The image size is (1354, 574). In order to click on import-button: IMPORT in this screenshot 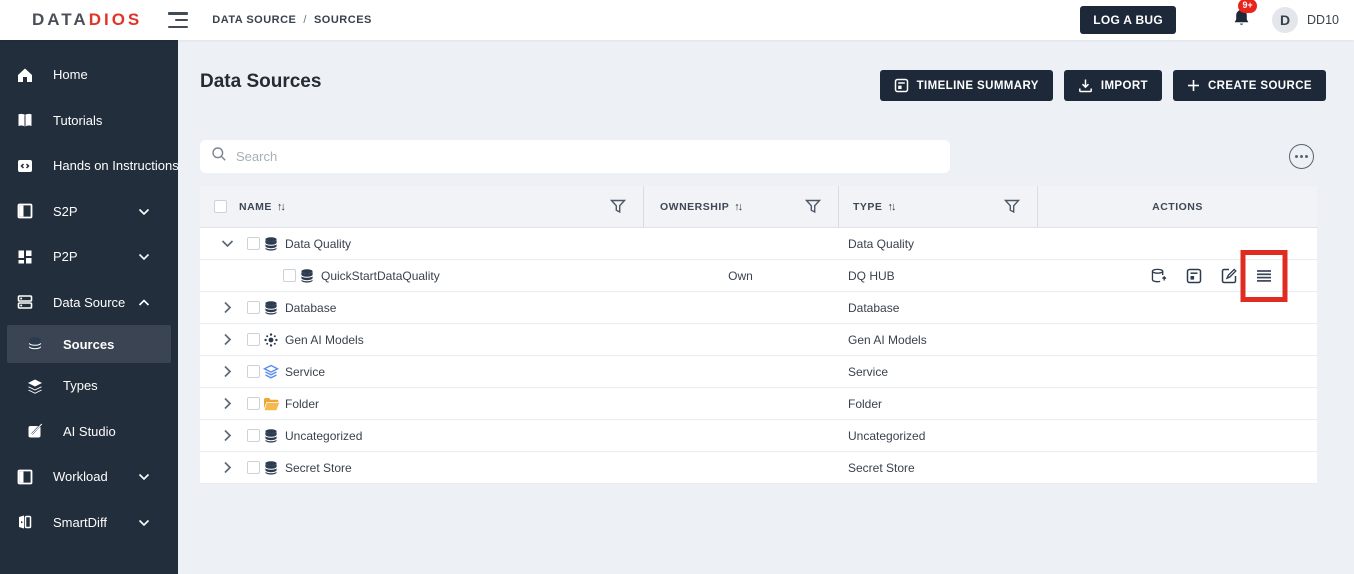, I will do `click(1112, 85)`.